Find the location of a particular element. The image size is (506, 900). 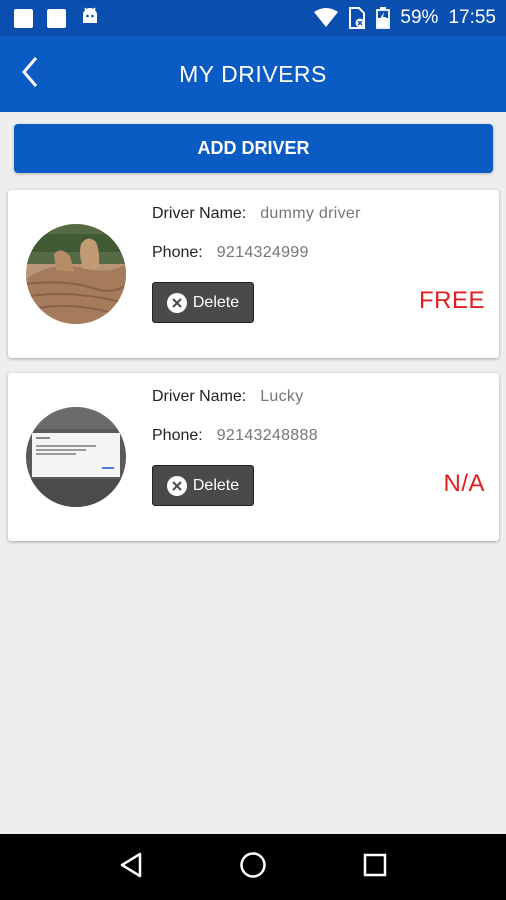

nav-back-button is located at coordinates (131, 867).